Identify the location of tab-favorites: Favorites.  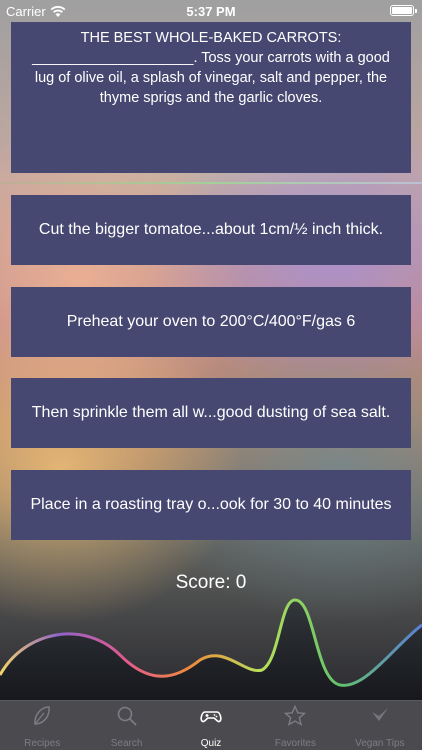
(295, 725).